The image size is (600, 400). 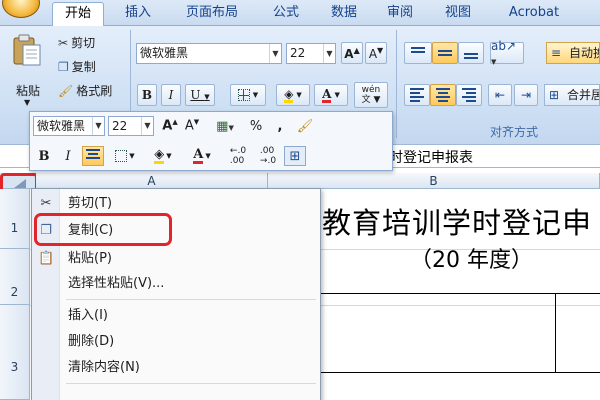 I want to click on row-header-3: 3, so click(x=15, y=352).